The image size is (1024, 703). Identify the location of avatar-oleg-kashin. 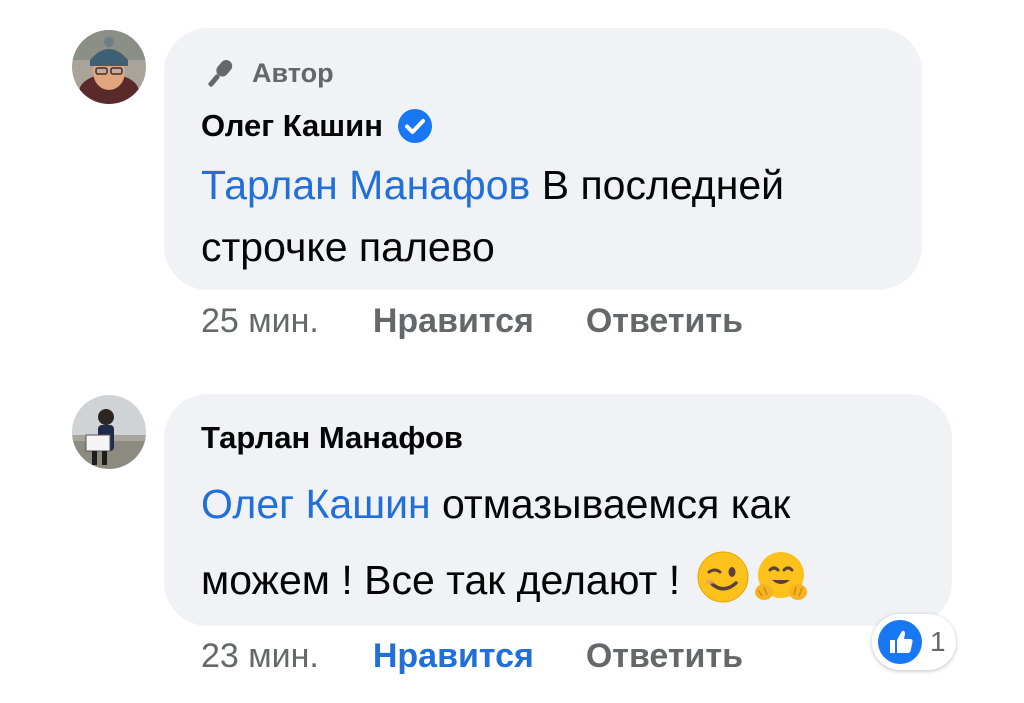
(109, 67).